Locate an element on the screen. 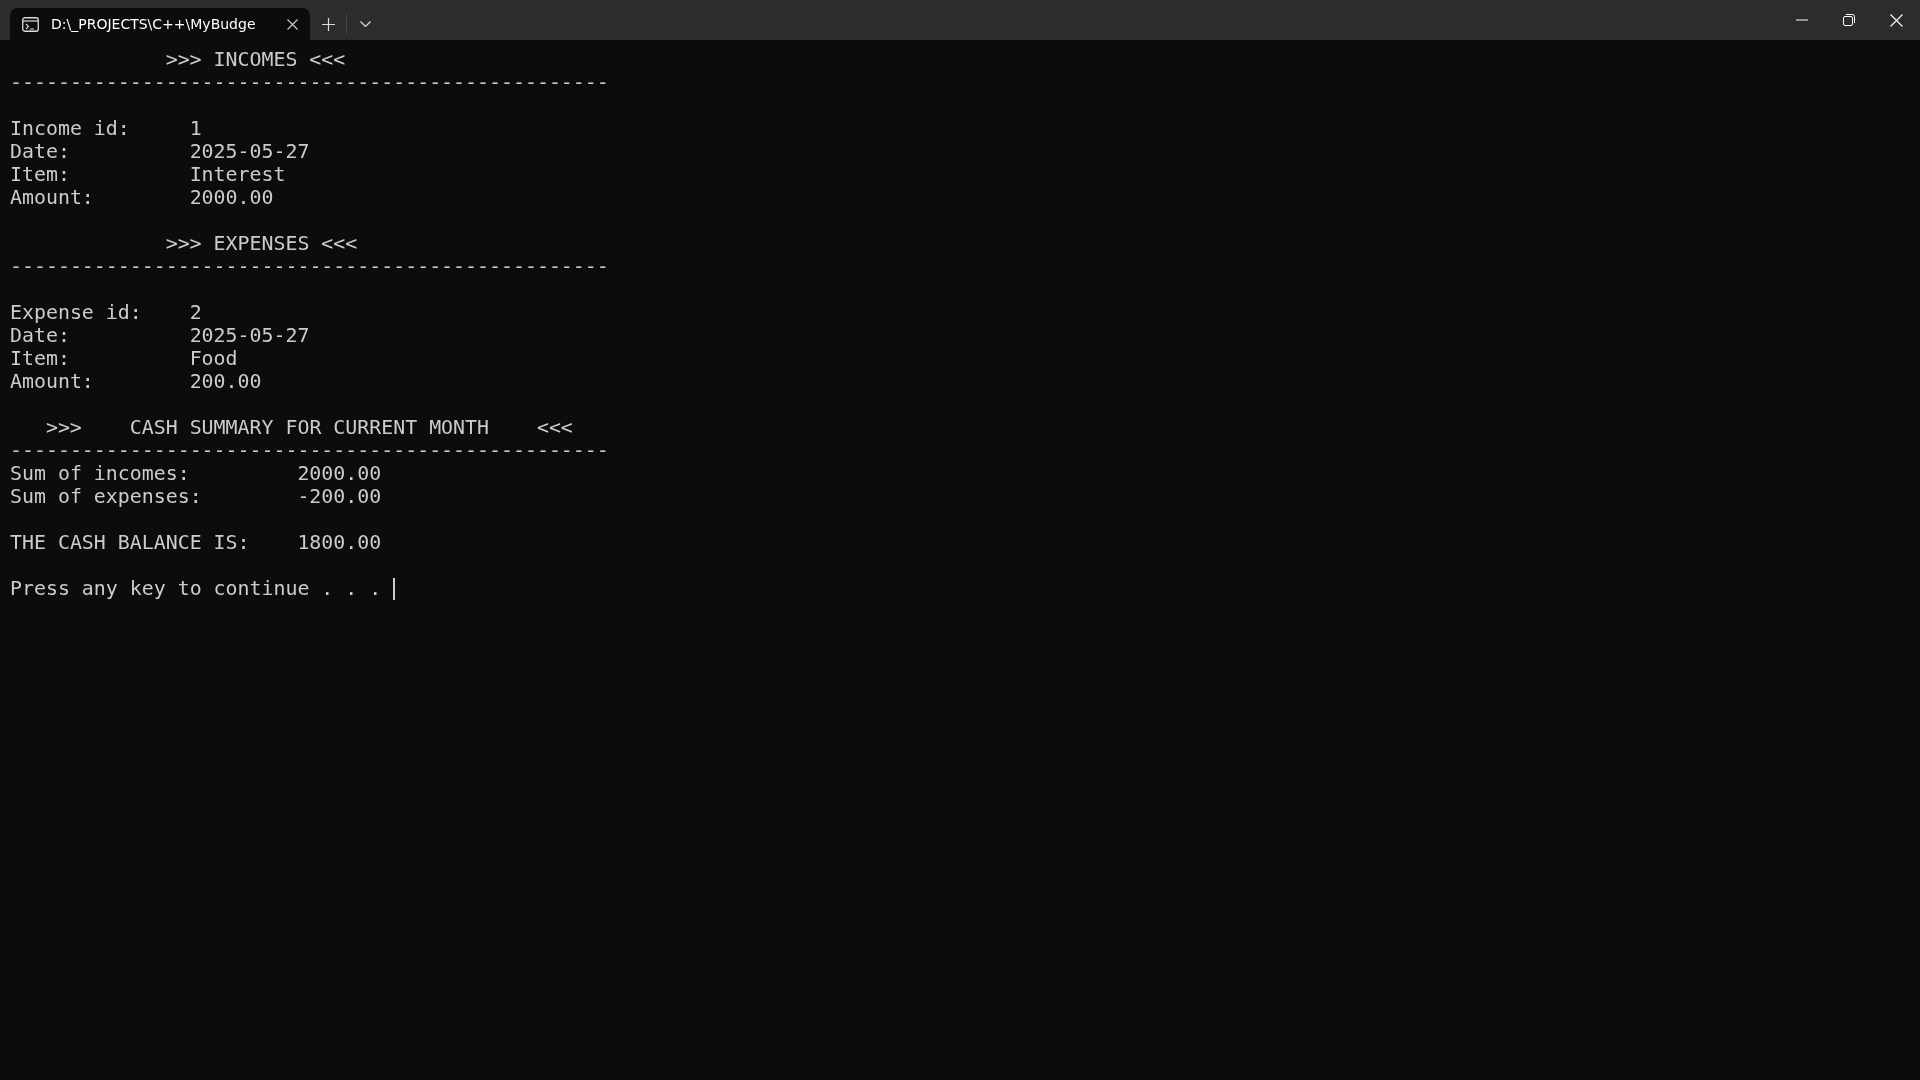 The width and height of the screenshot is (1920, 1080). summary-value: 1800.00 is located at coordinates (339, 542).